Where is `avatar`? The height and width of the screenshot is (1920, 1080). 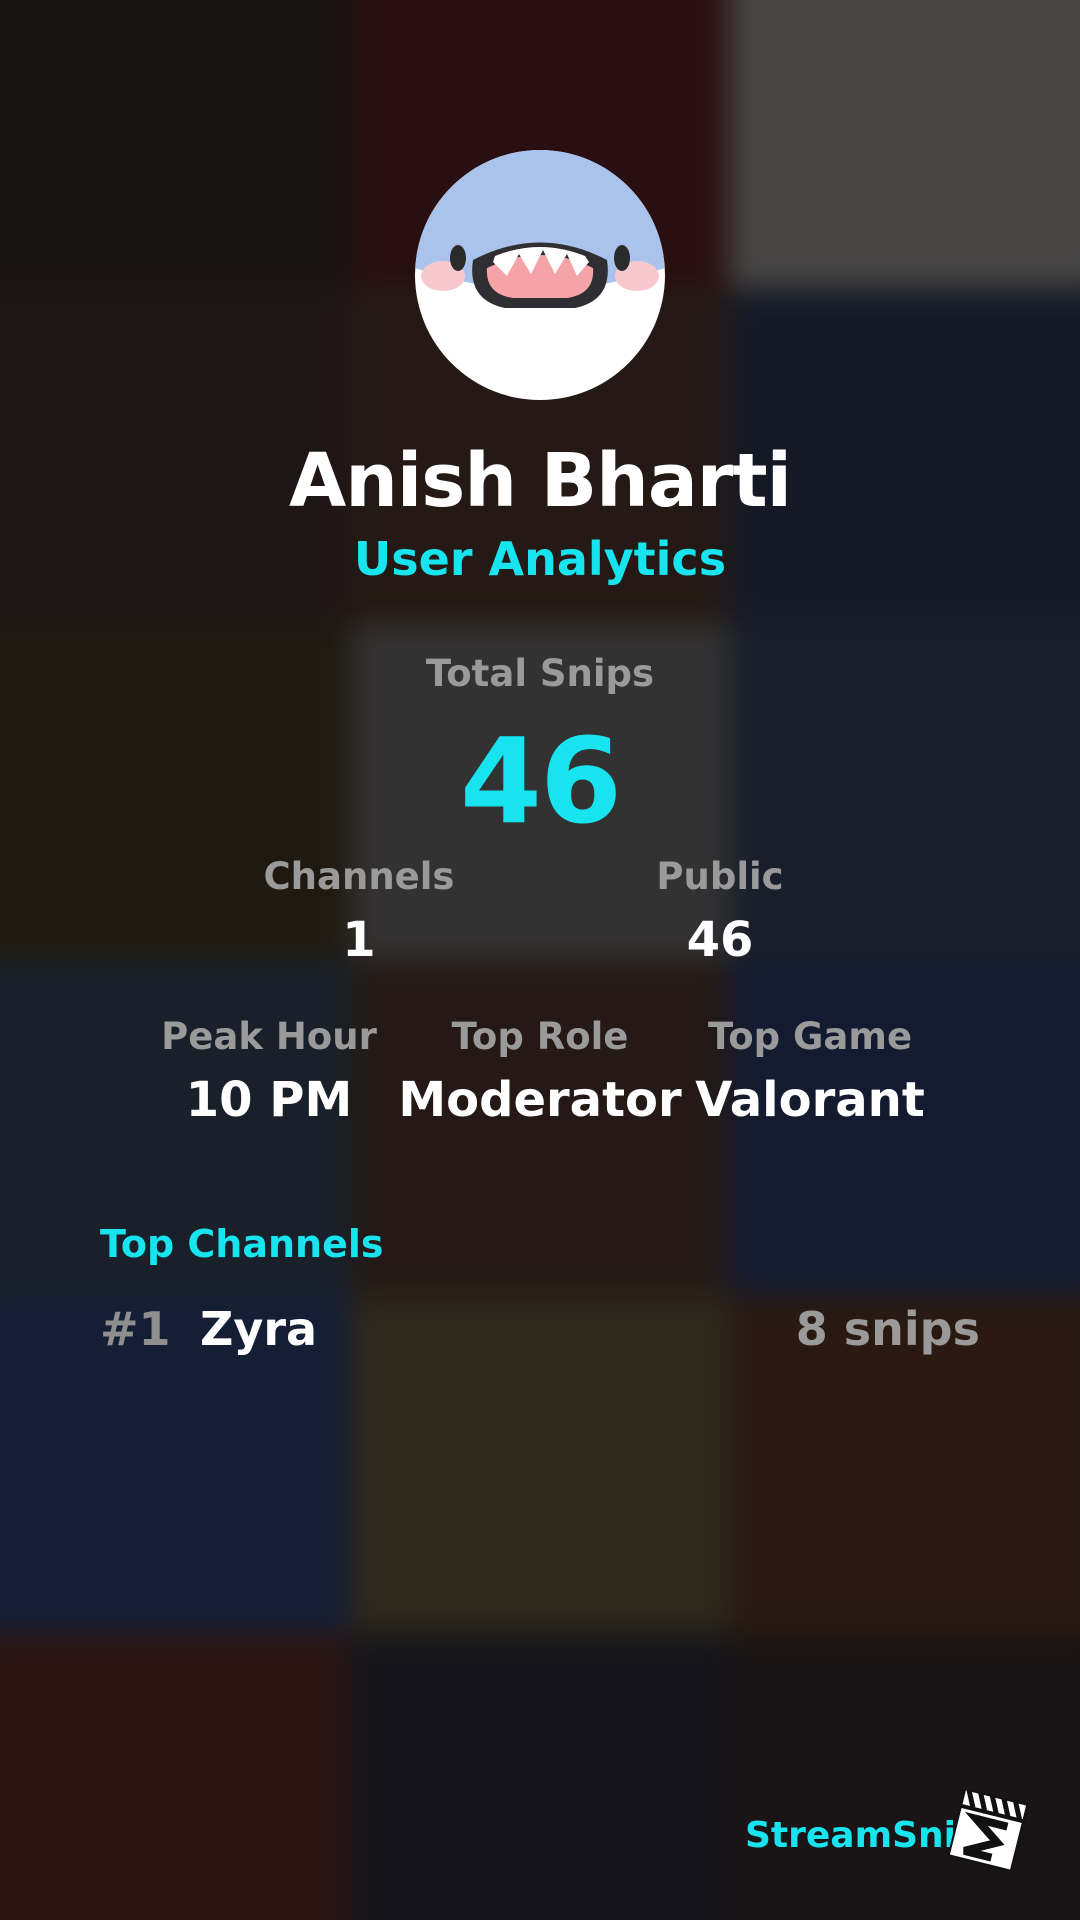 avatar is located at coordinates (540, 275).